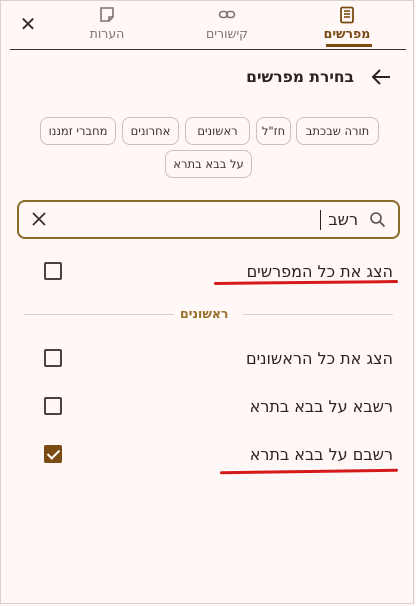 The image size is (416, 606). I want to click on filter-chip-chazal: חז"ל, so click(273, 131).